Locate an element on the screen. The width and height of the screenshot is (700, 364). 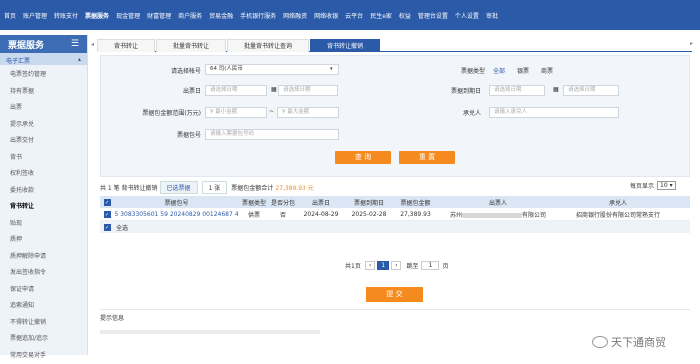
tab-endorse: 背书转让 is located at coordinates (126, 45).